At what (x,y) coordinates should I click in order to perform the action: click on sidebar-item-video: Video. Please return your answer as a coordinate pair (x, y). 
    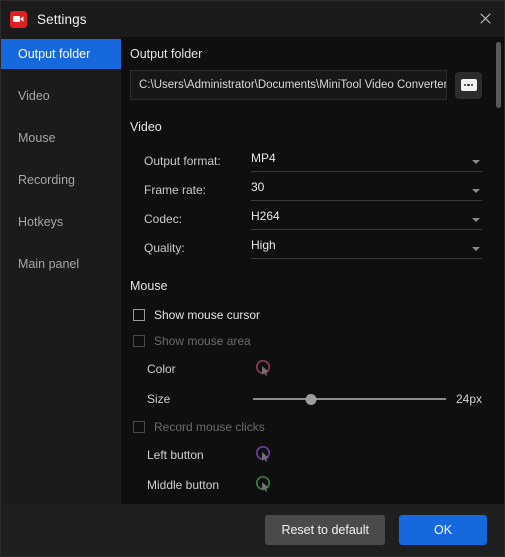
    Looking at the image, I should click on (61, 96).